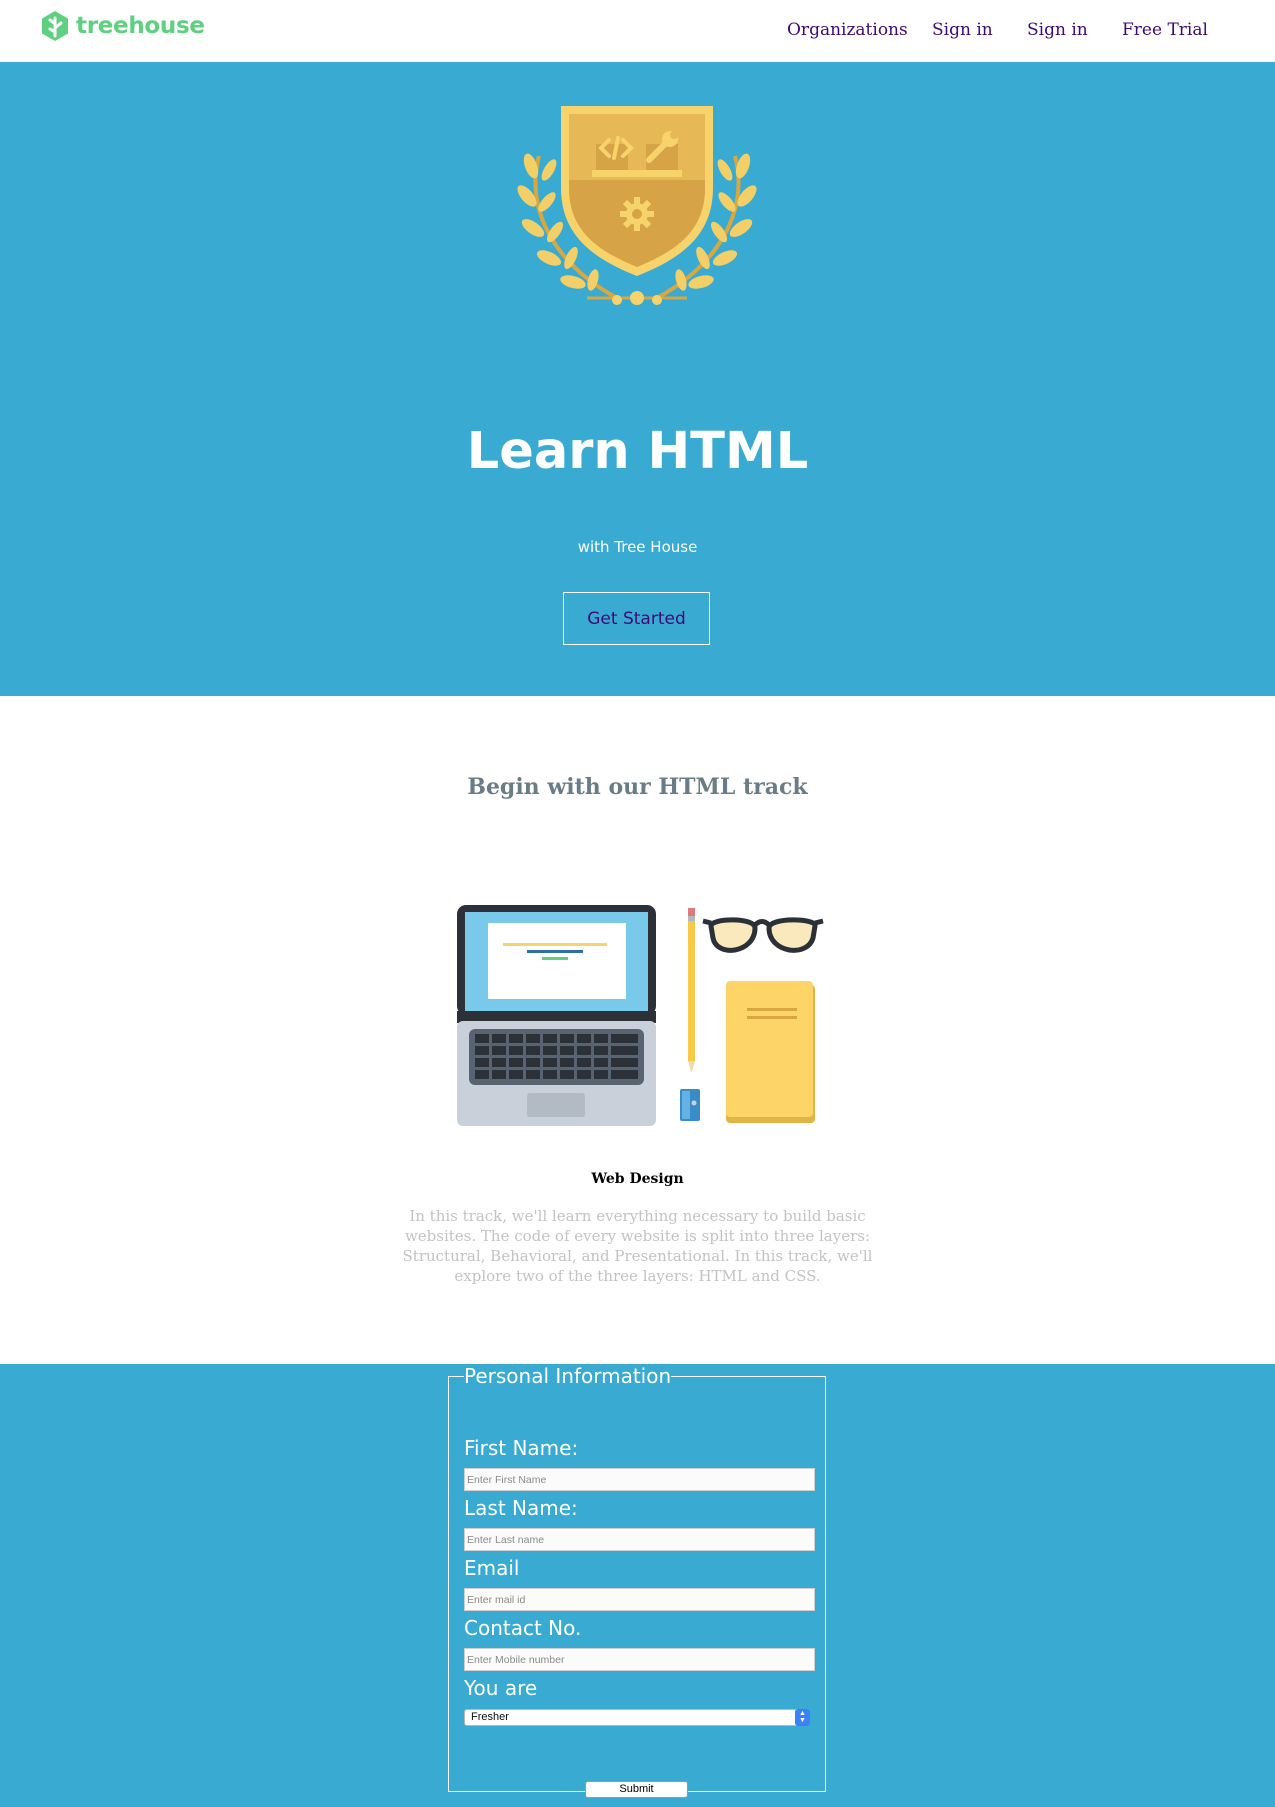  What do you see at coordinates (639, 1539) in the screenshot?
I see `last-name-input` at bounding box center [639, 1539].